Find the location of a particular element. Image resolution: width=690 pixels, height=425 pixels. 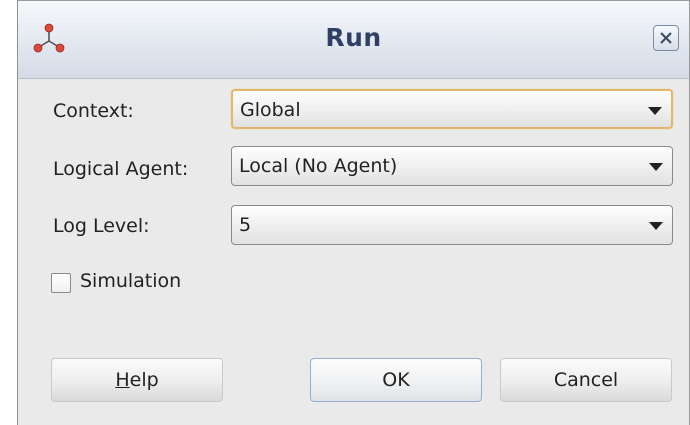

simulation-label: Simulation is located at coordinates (130, 281).